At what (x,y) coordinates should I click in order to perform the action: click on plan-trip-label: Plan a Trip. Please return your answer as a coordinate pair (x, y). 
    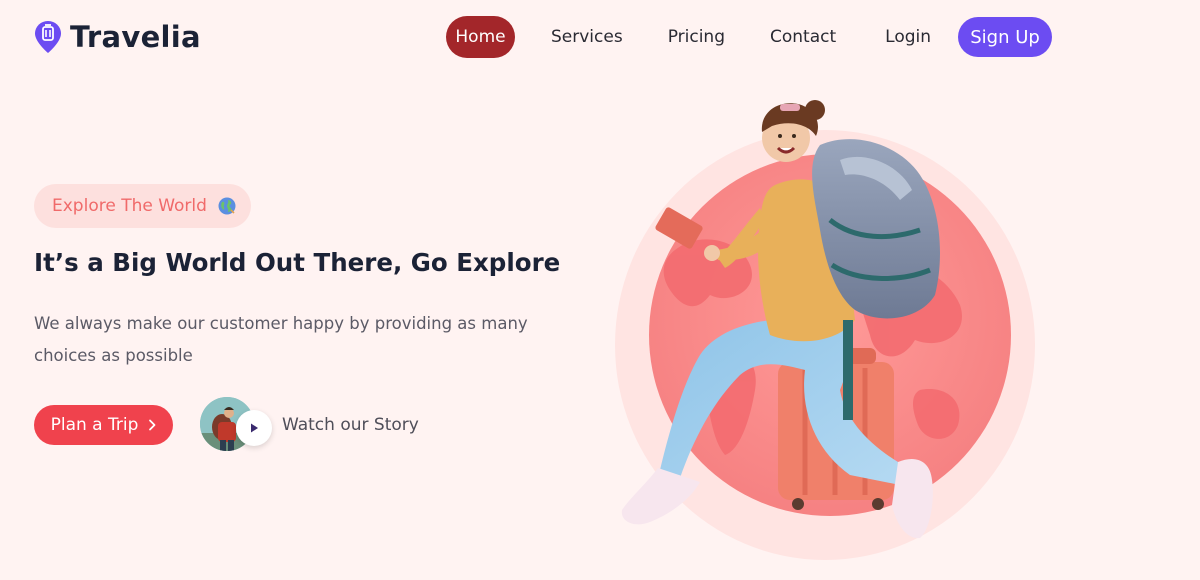
    Looking at the image, I should click on (94, 425).